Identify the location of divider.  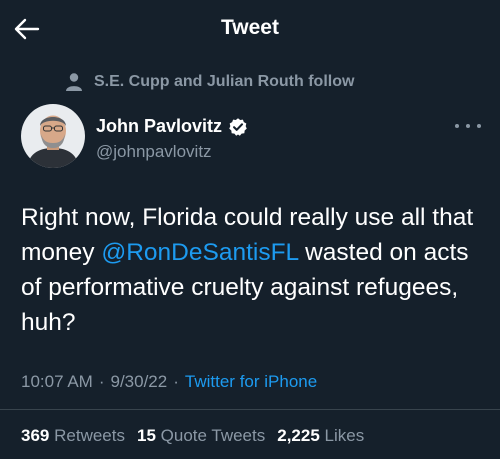
(250, 409).